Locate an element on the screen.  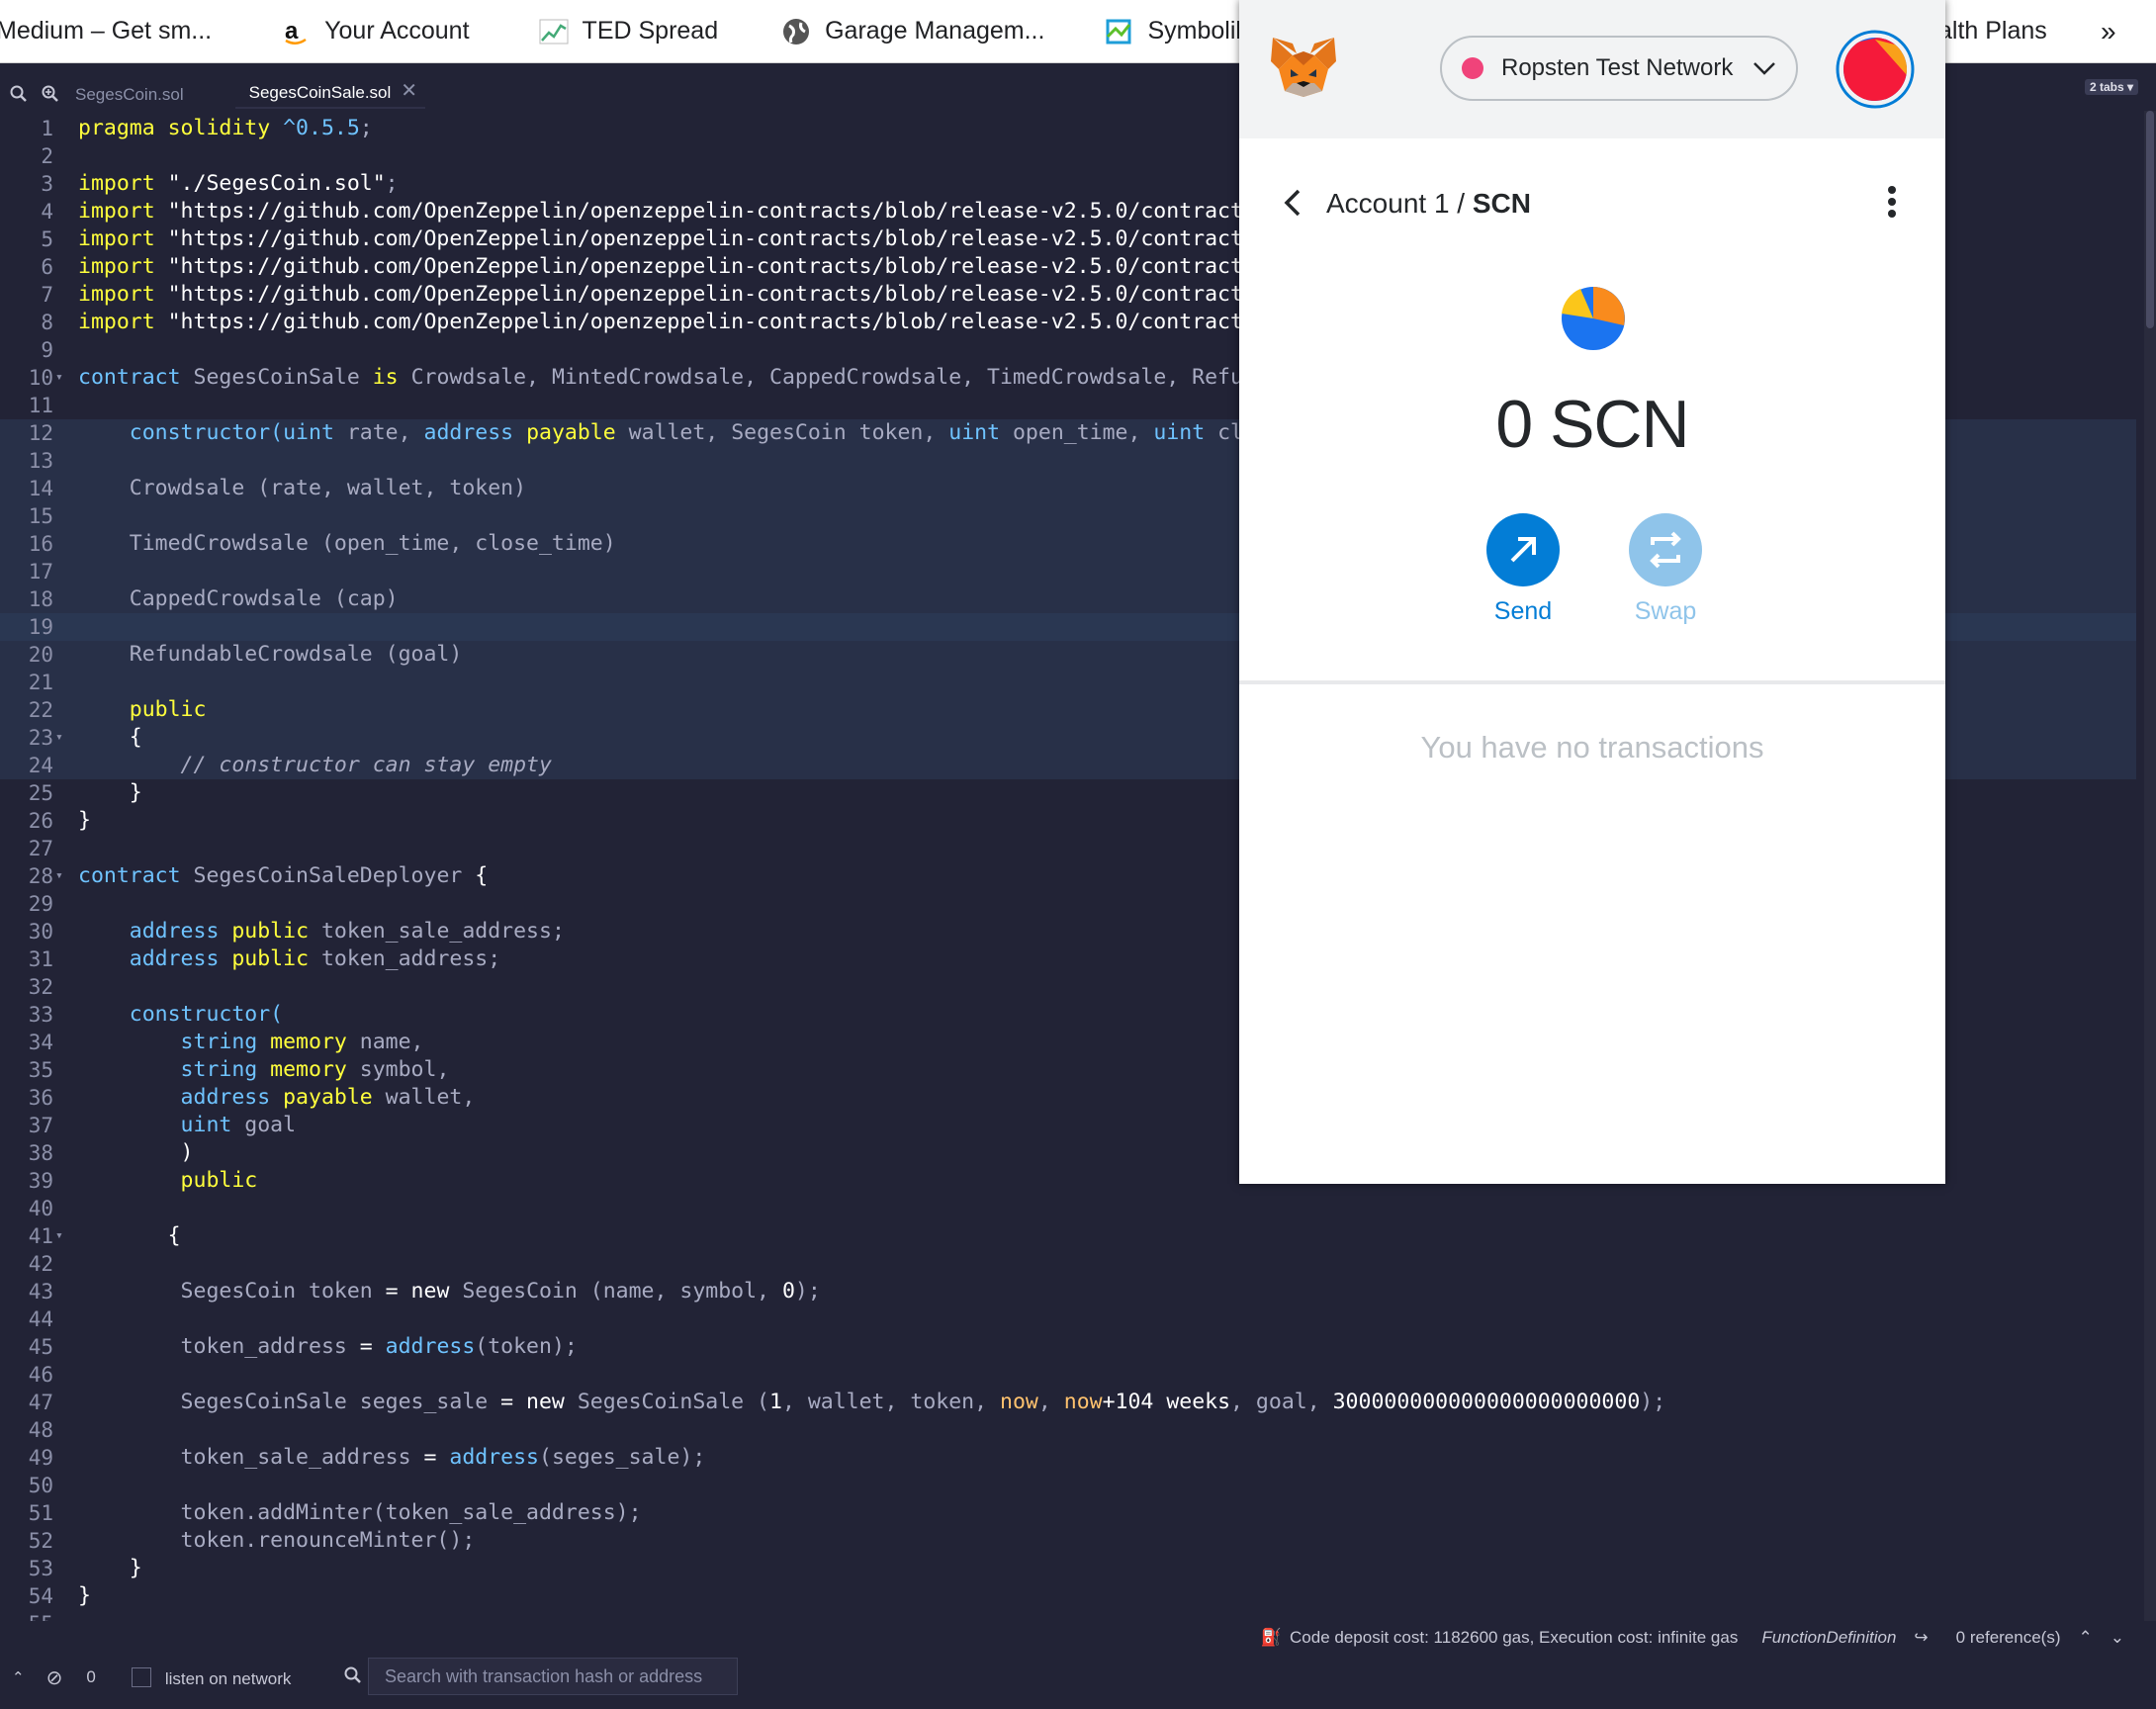
code-line: 44 is located at coordinates (1068, 1319).